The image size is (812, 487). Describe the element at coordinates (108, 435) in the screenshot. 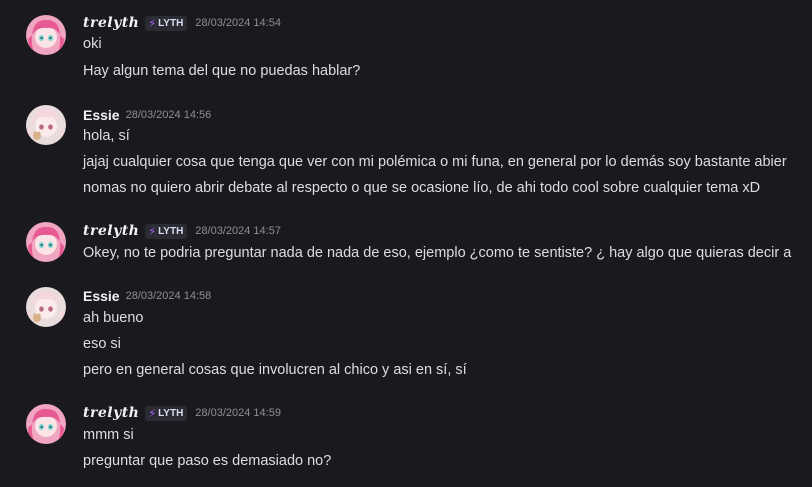

I see `message-text: mmm si` at that location.